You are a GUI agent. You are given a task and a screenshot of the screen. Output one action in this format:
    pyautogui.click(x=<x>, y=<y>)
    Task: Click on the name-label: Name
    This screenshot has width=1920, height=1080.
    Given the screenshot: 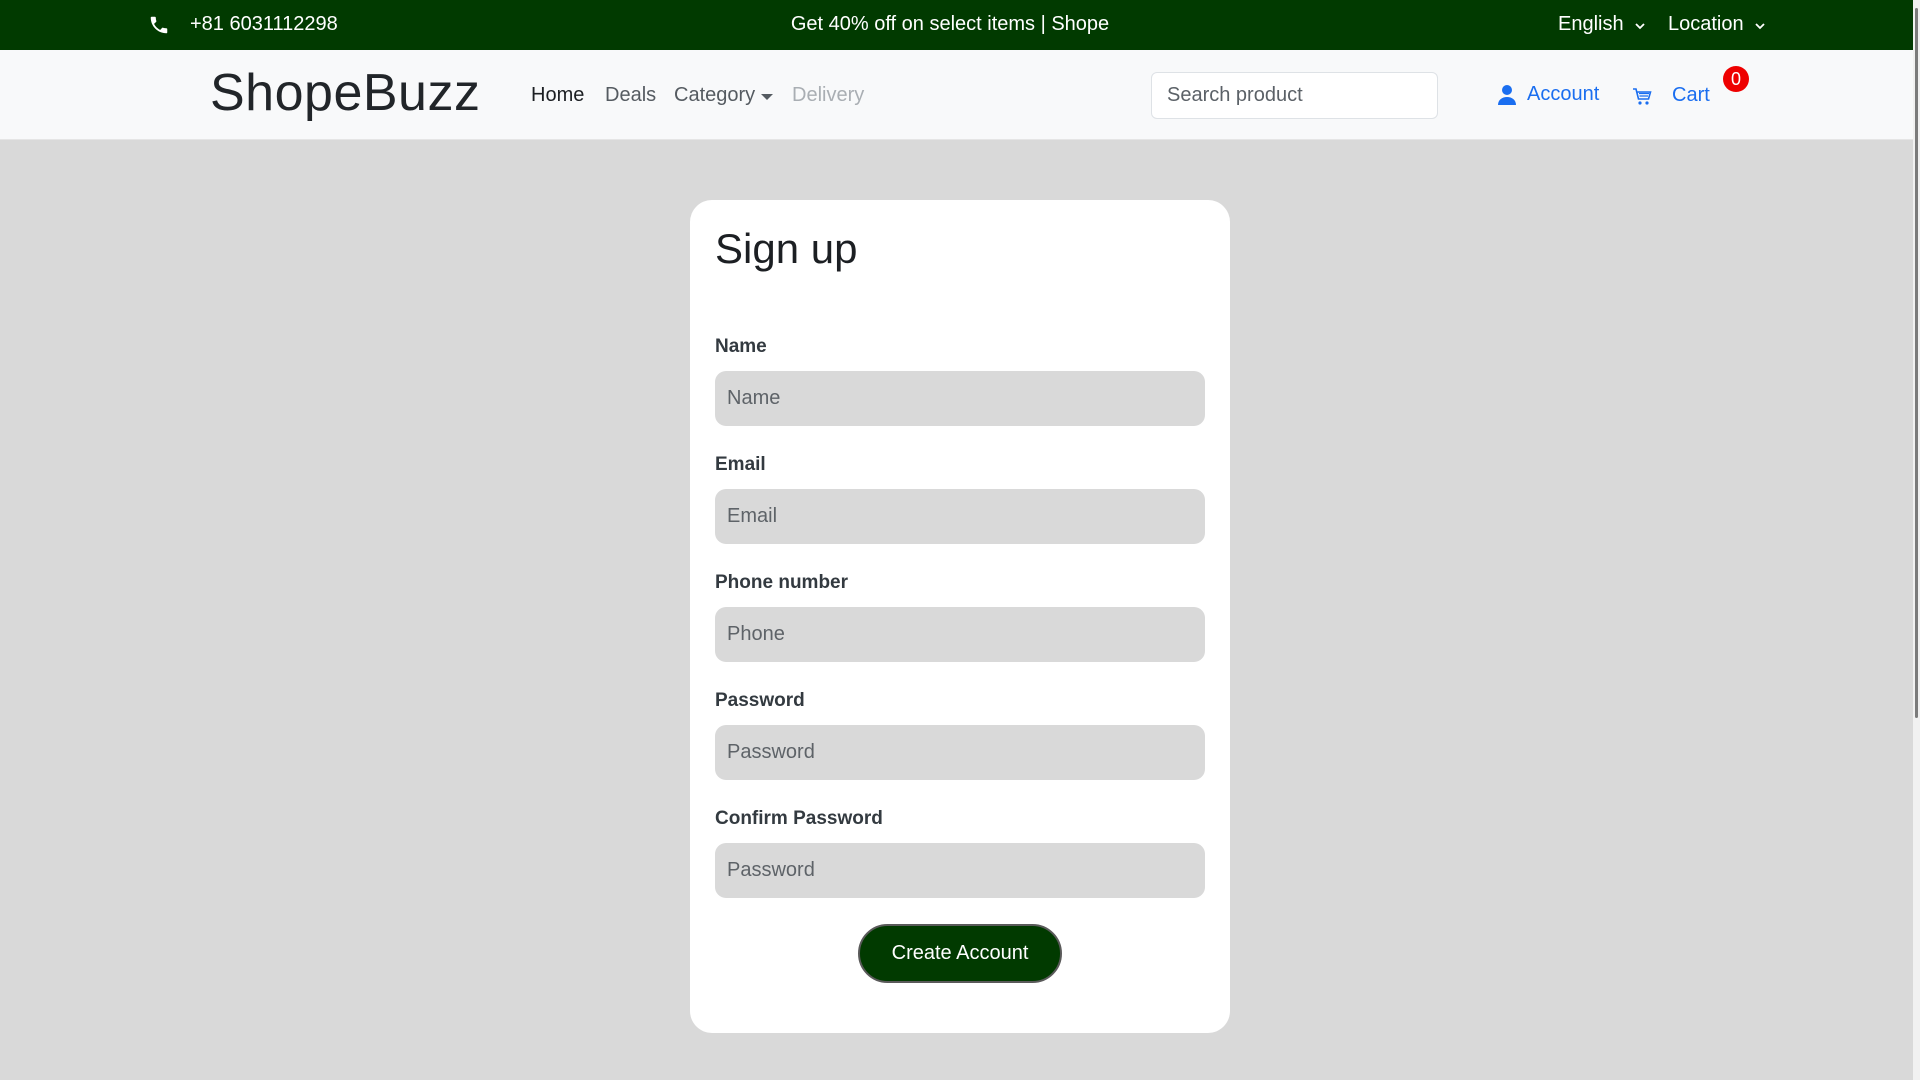 What is the action you would take?
    pyautogui.click(x=741, y=346)
    